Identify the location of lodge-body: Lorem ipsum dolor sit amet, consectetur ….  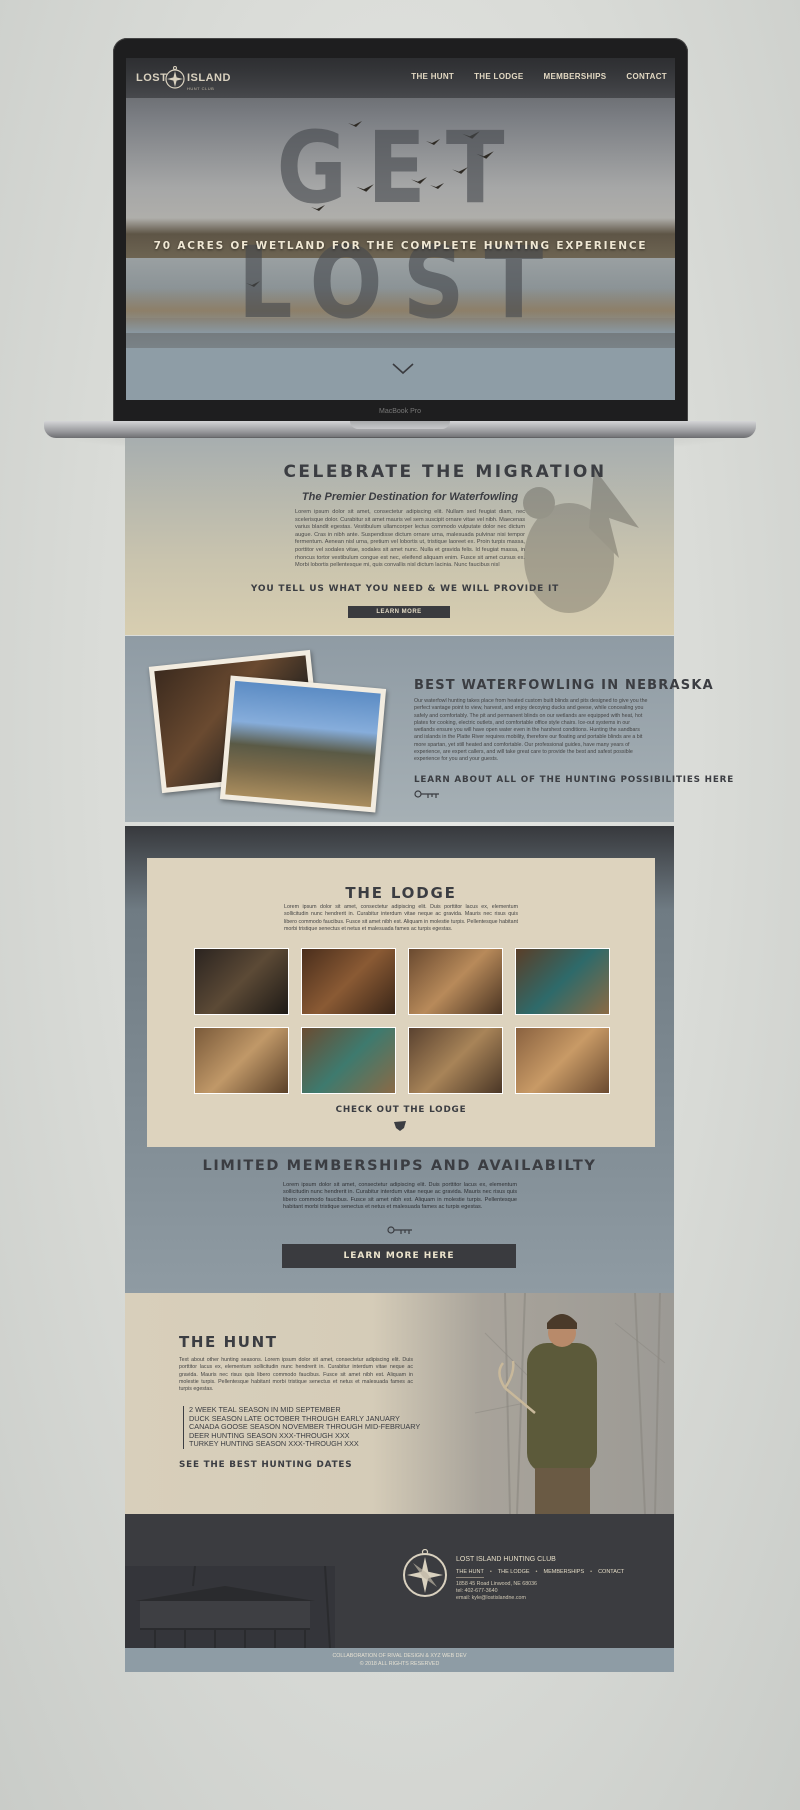
(401, 918).